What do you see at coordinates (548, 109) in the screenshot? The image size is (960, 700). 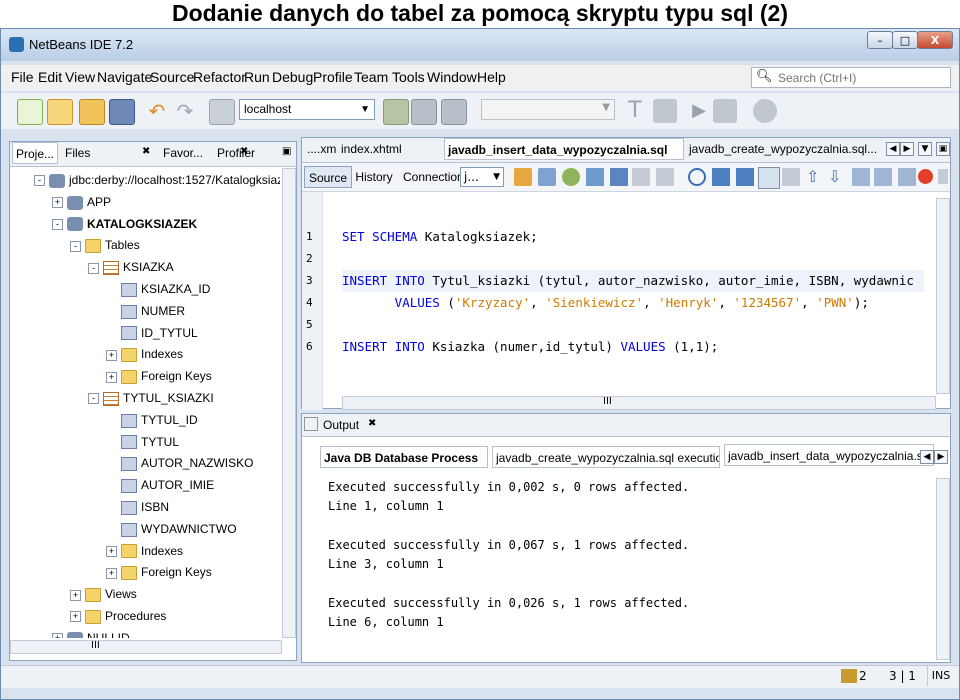 I see `empty-select: ▼` at bounding box center [548, 109].